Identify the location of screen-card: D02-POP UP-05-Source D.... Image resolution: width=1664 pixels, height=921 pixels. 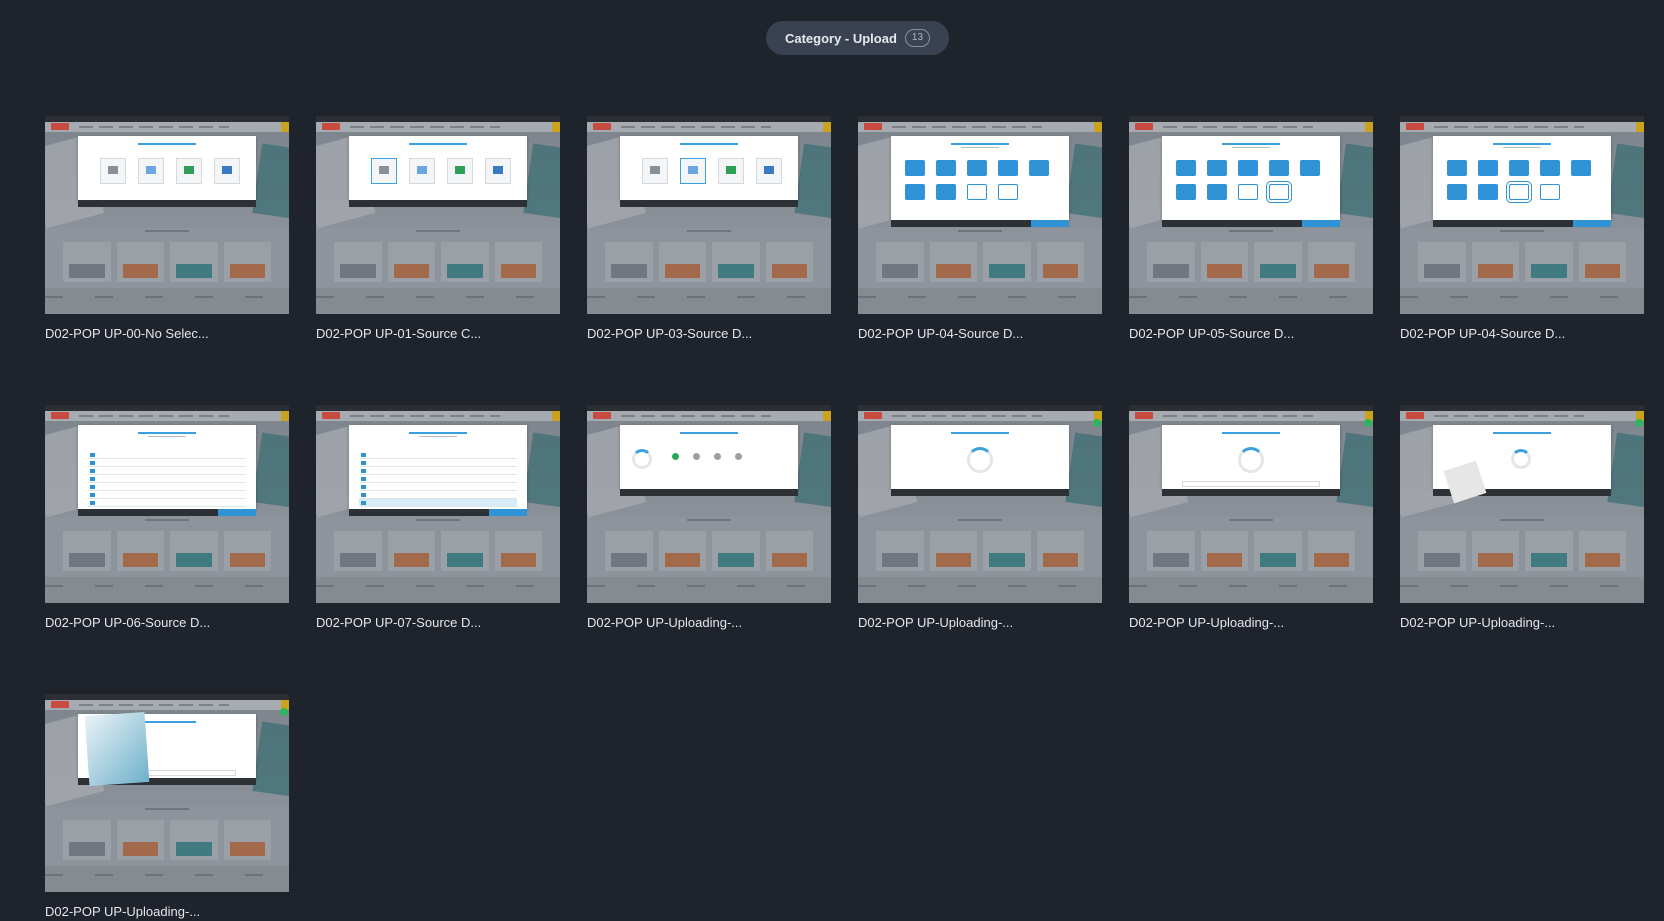
(1251, 229).